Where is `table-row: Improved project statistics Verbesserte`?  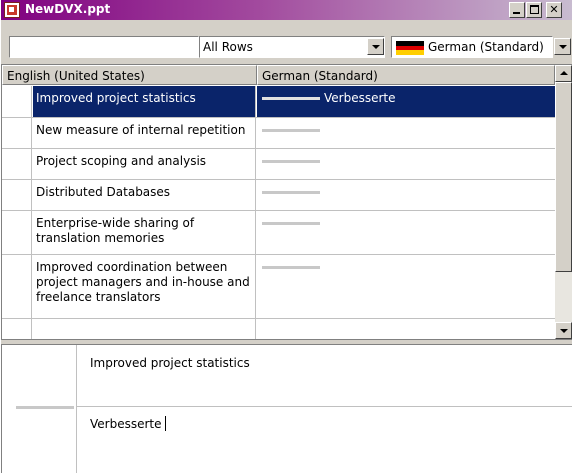
table-row: Improved project statistics Verbesserte is located at coordinates (278, 102).